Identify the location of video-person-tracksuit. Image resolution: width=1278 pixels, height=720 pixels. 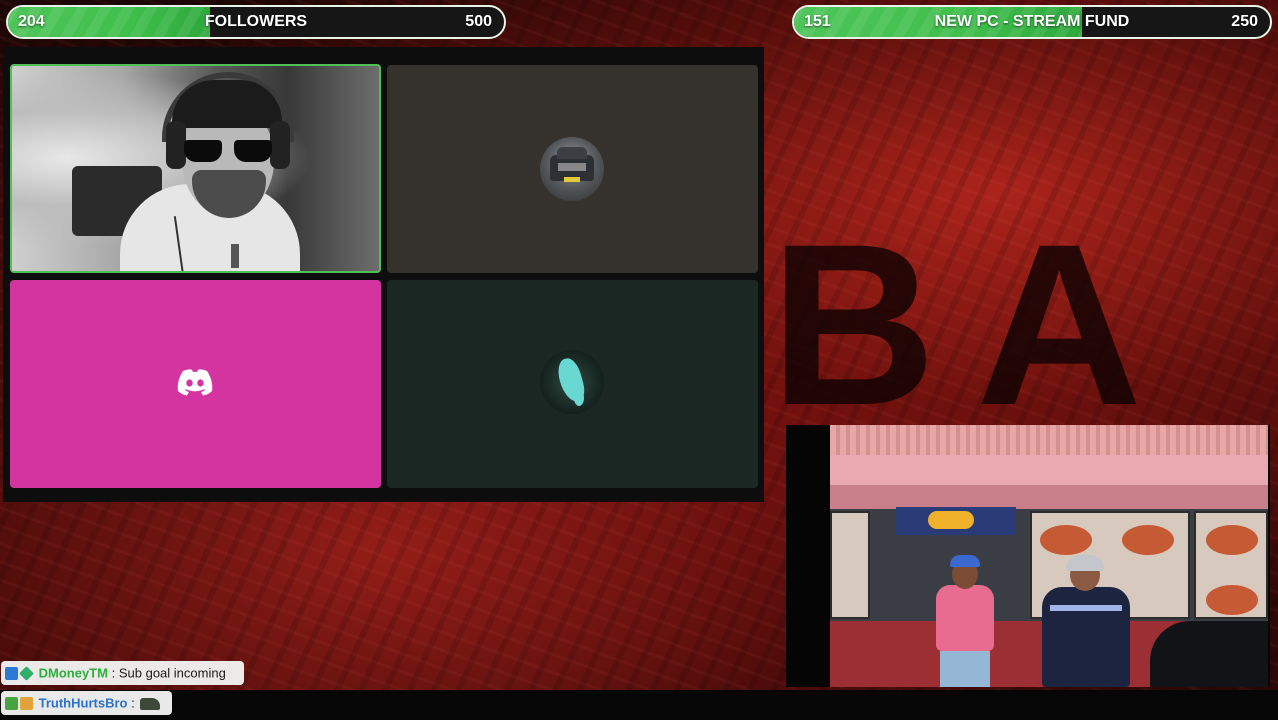
(1086, 621).